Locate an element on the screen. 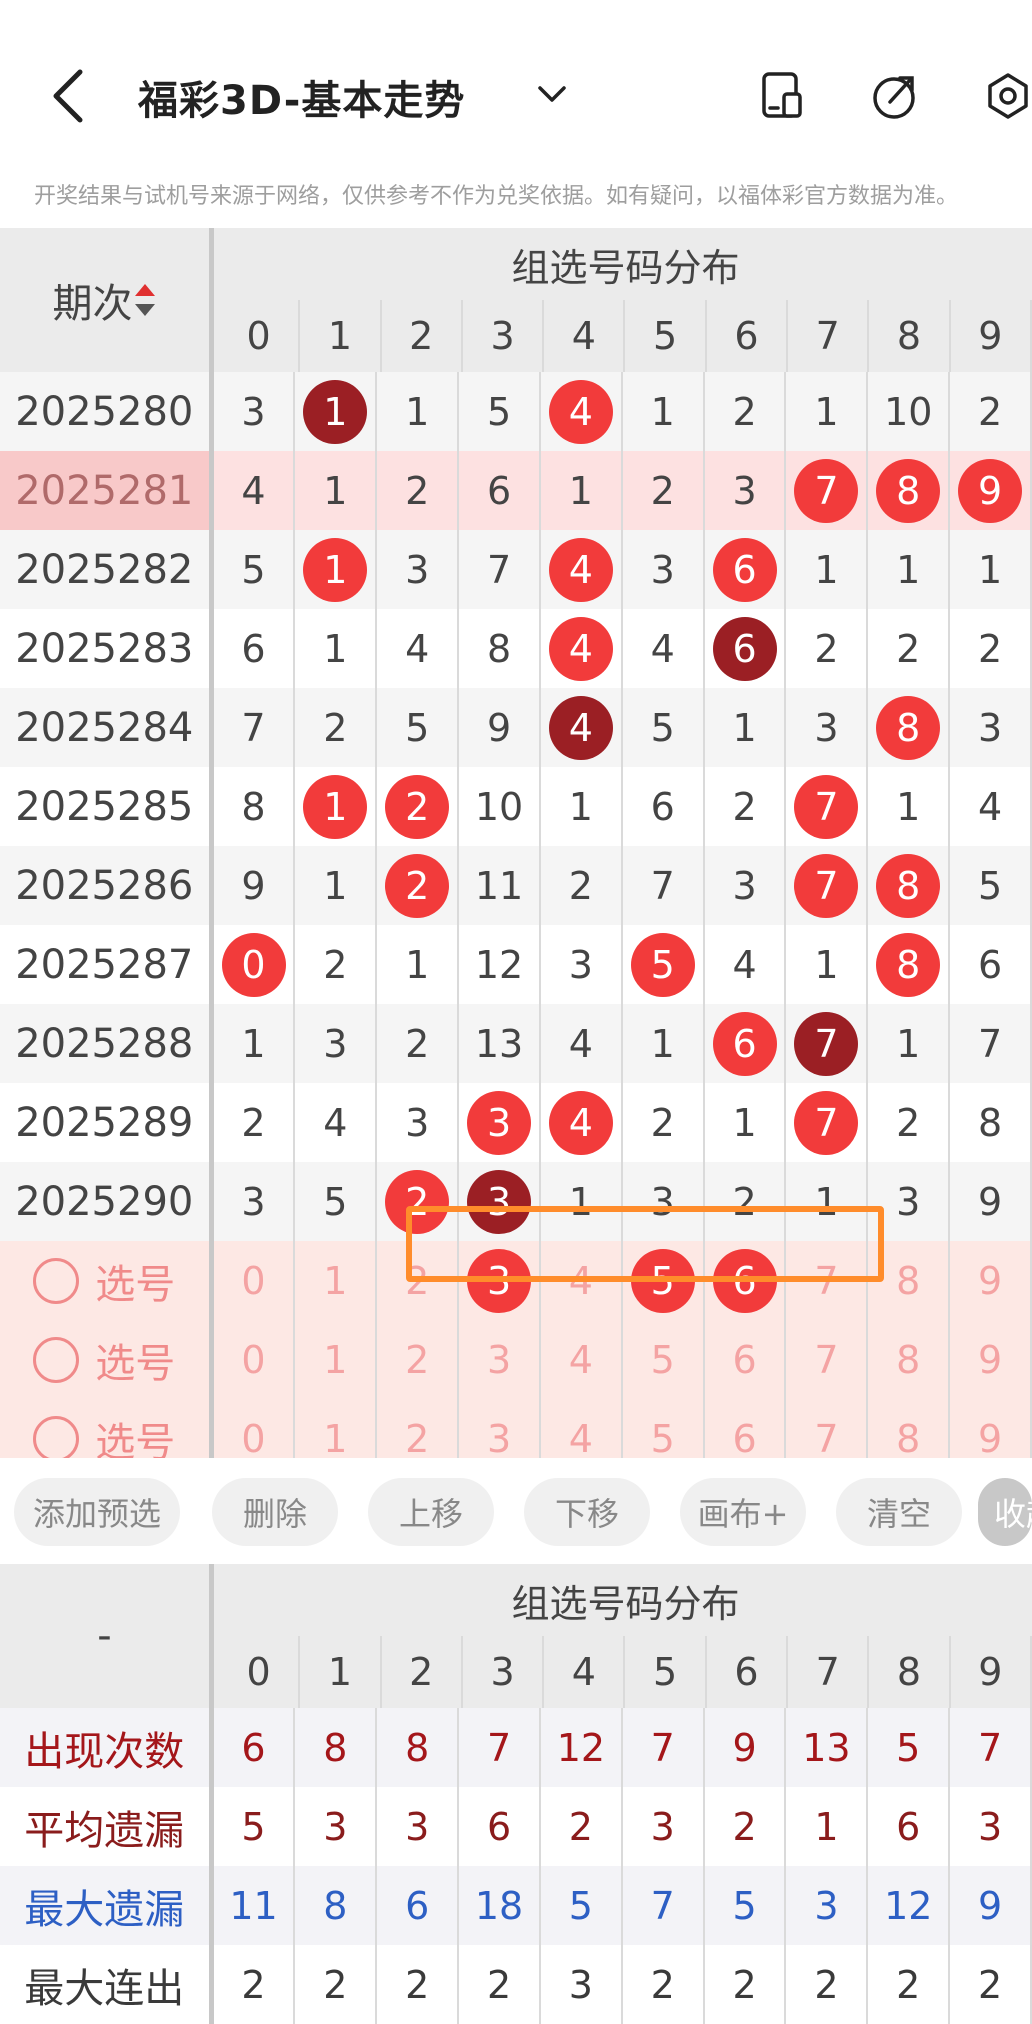  select-number-cell: 7 is located at coordinates (827, 1359).